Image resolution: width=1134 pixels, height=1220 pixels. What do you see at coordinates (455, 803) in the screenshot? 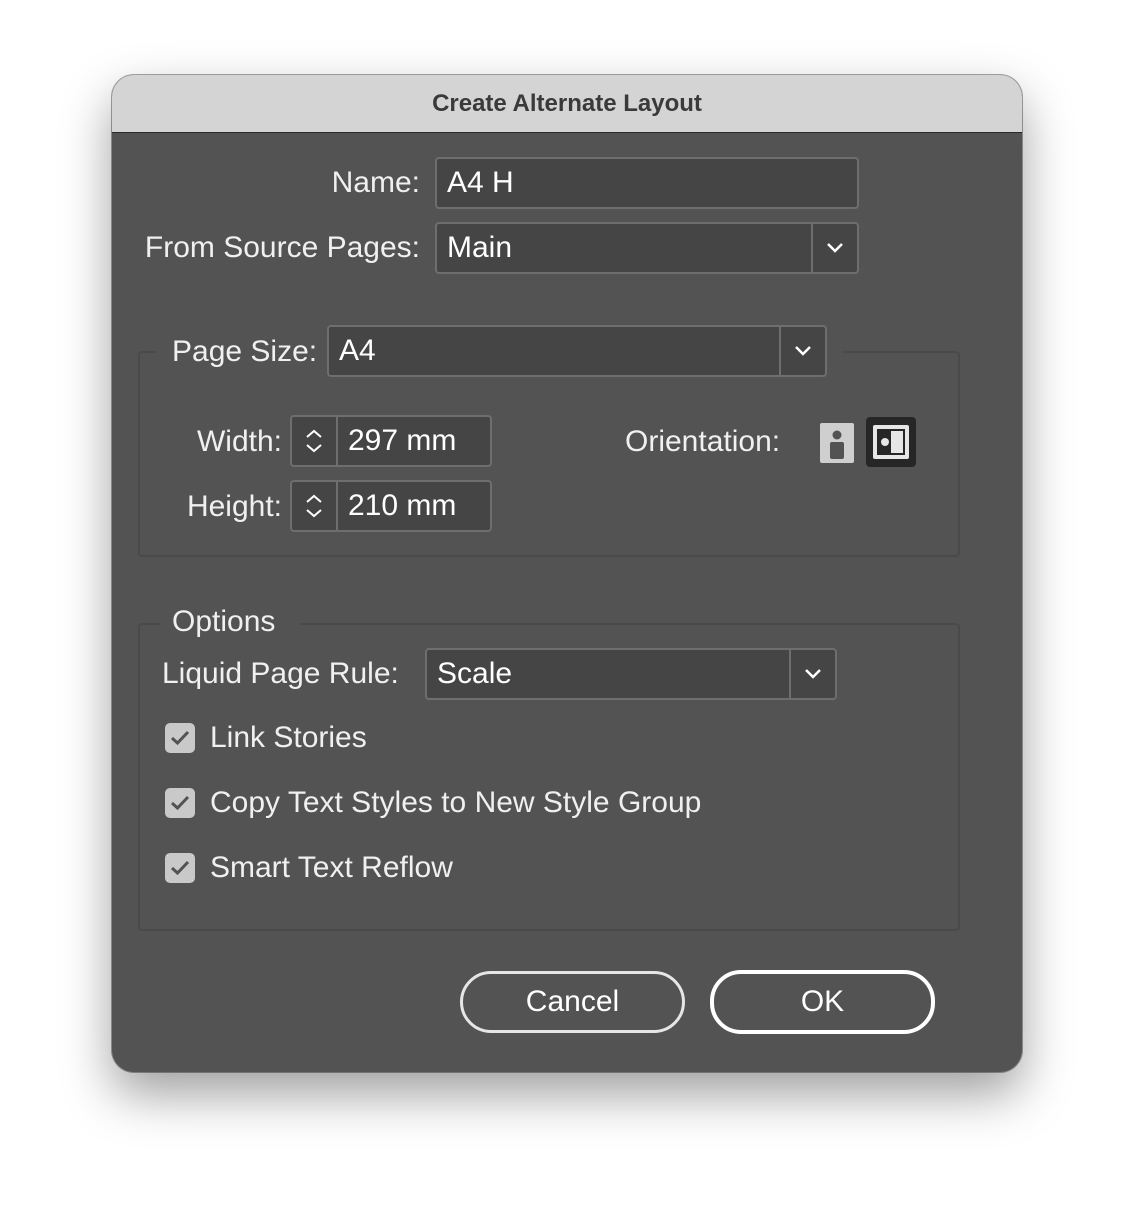
I see `copy-text-styles-label: Copy Text Styles to New Style Group` at bounding box center [455, 803].